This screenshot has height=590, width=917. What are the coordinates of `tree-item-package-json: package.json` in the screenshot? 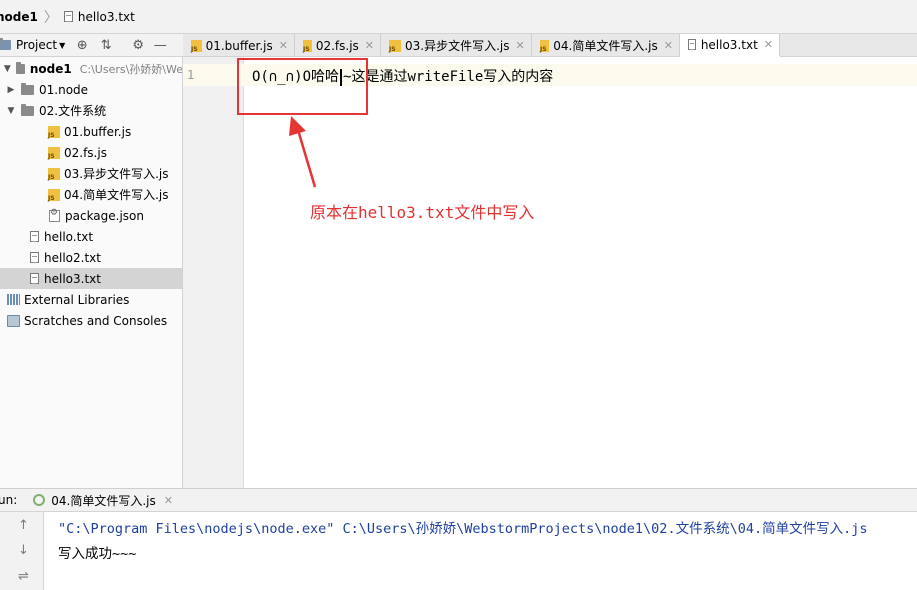 It's located at (91, 215).